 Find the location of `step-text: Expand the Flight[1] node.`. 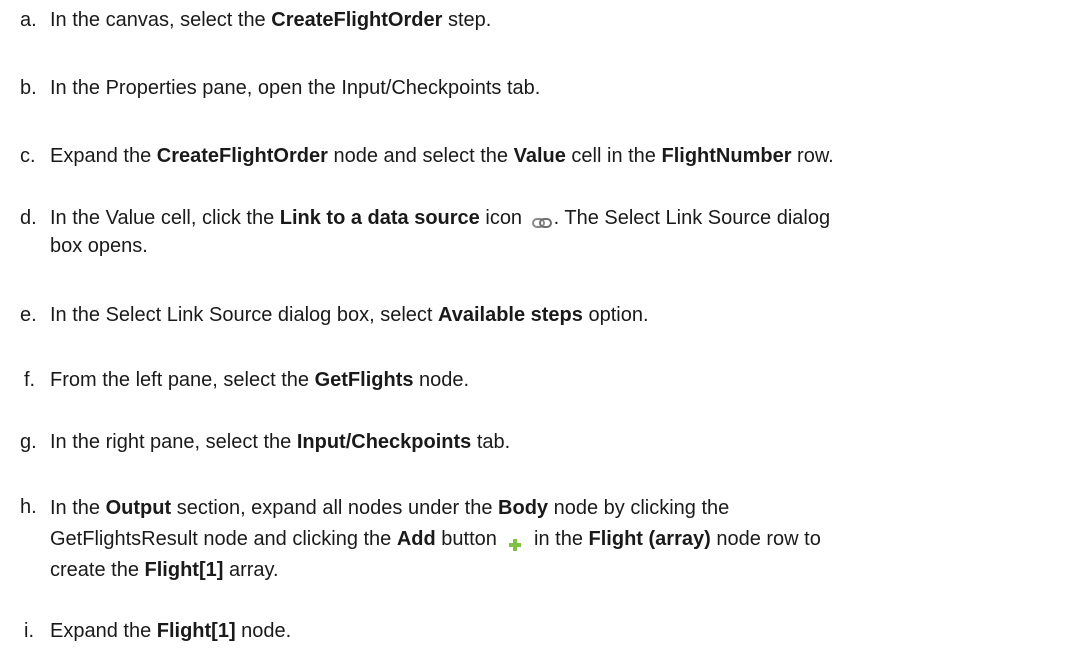

step-text: Expand the Flight[1] node. is located at coordinates (171, 631).